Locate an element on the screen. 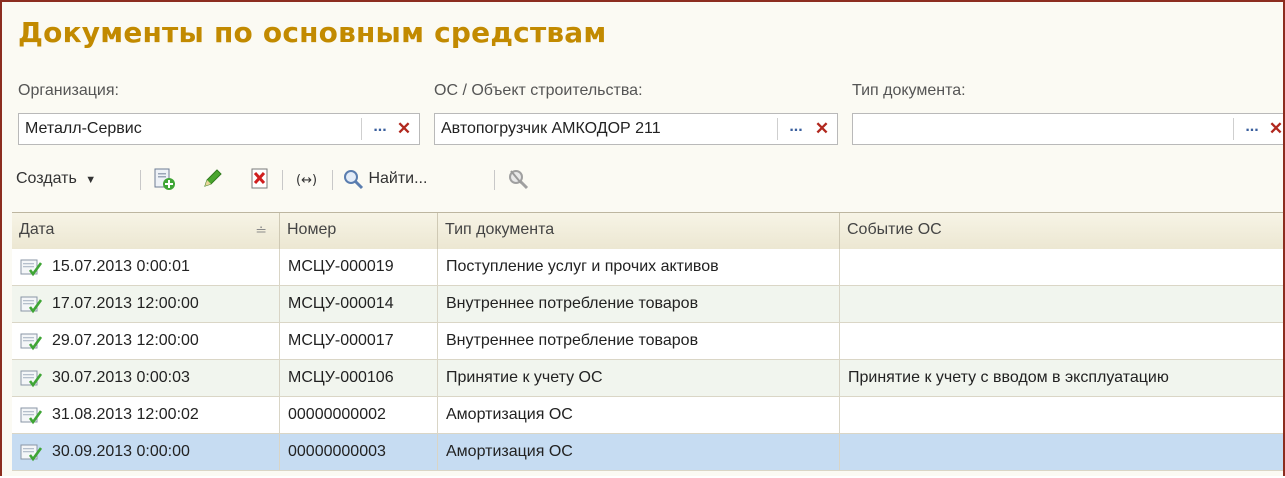 The image size is (1285, 478). organization-value: Металл-Сервис is located at coordinates (83, 128).